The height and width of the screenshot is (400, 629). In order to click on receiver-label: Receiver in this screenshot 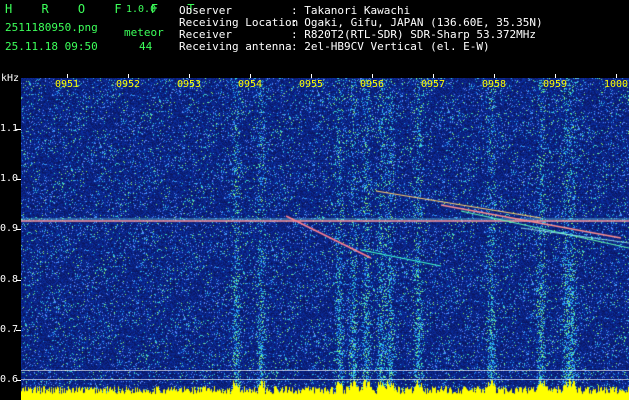, I will do `click(205, 34)`.